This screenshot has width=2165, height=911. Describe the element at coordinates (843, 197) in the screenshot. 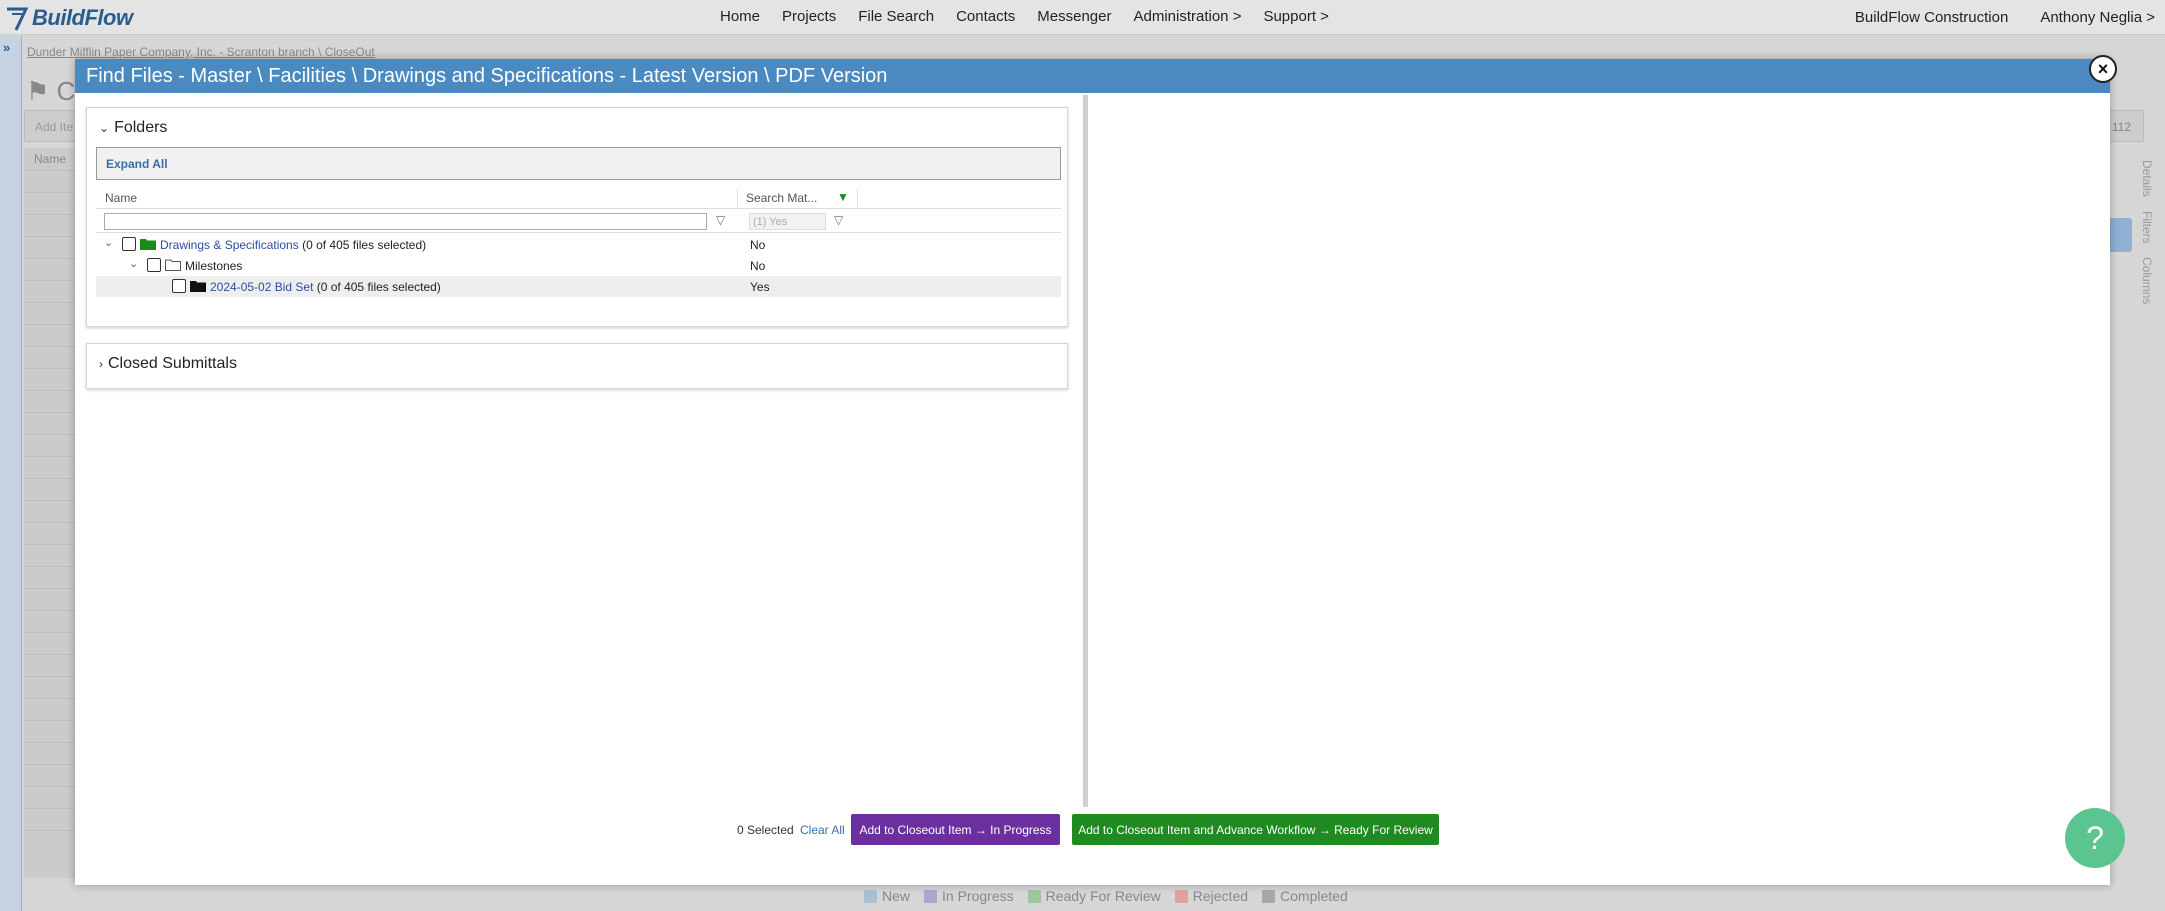

I see `active-filter-icon: ▼` at that location.